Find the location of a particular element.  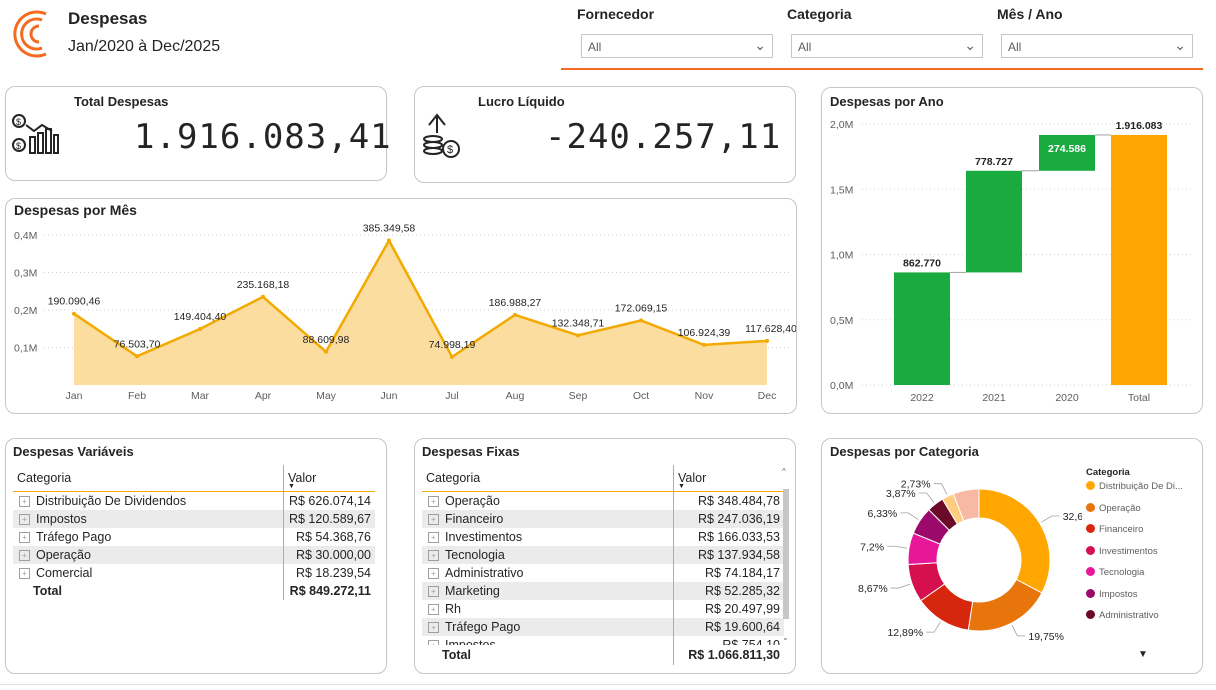

y-tick-label: 0,0M is located at coordinates (841, 386).